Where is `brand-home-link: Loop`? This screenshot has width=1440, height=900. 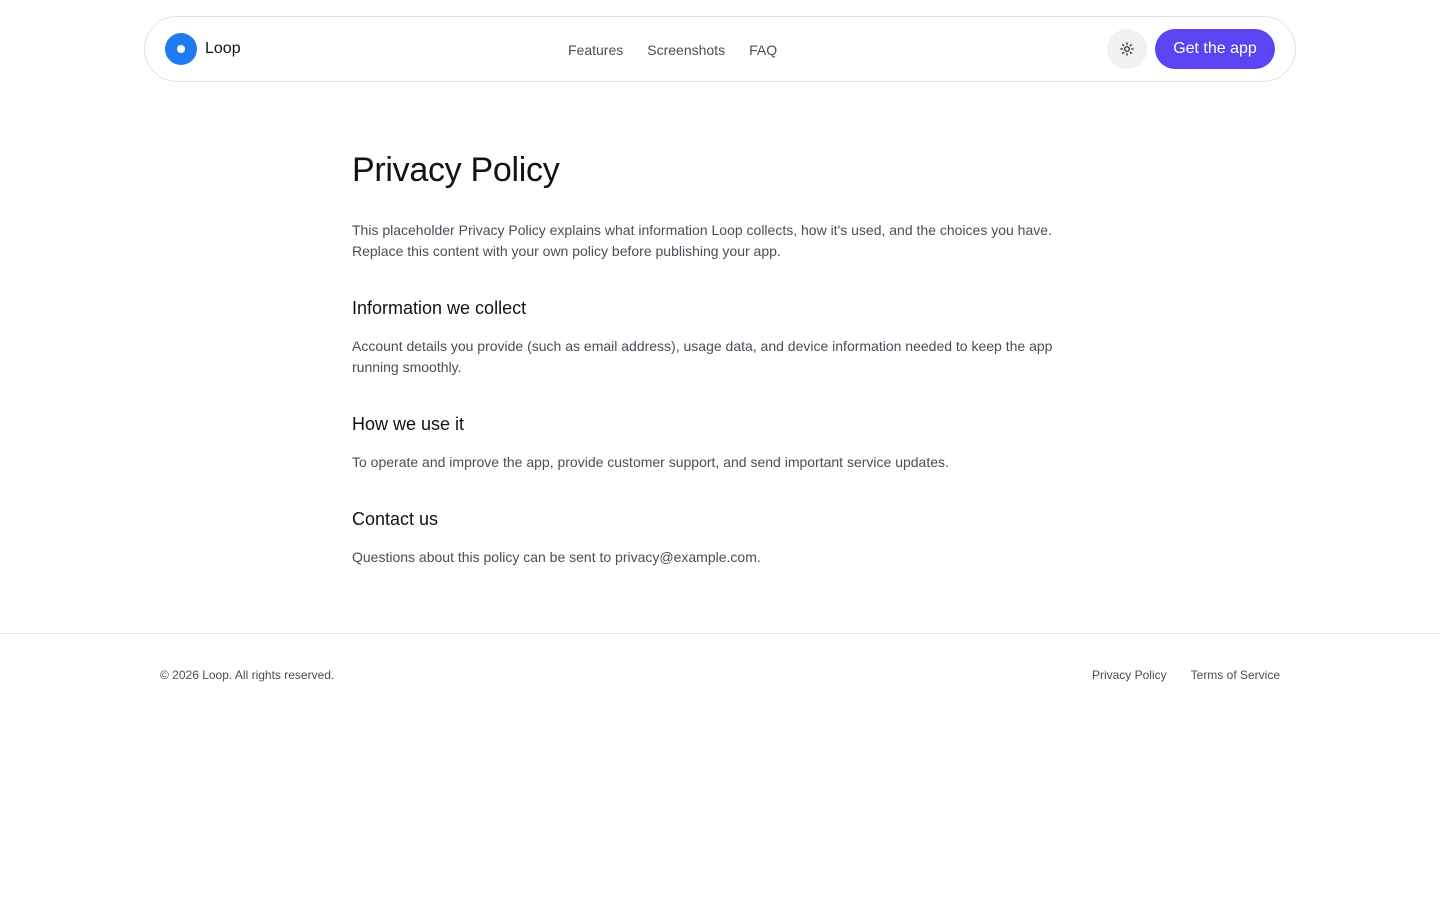
brand-home-link: Loop is located at coordinates (203, 49).